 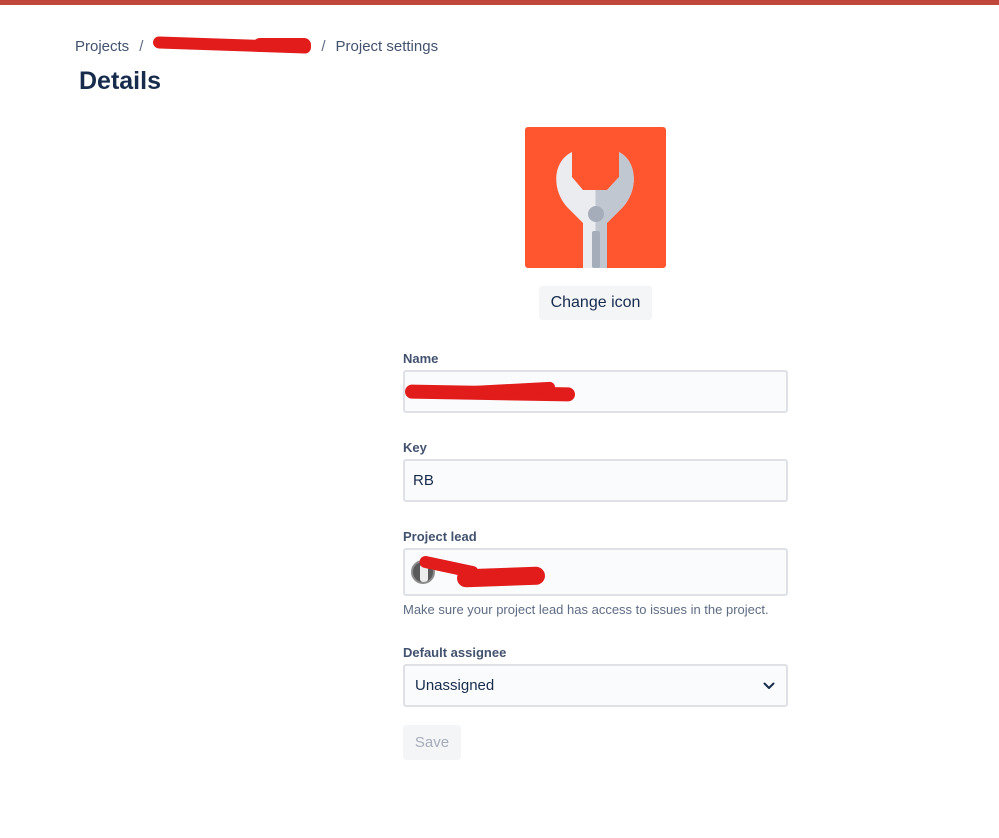 What do you see at coordinates (455, 652) in the screenshot?
I see `default-assignee-label: Default assignee` at bounding box center [455, 652].